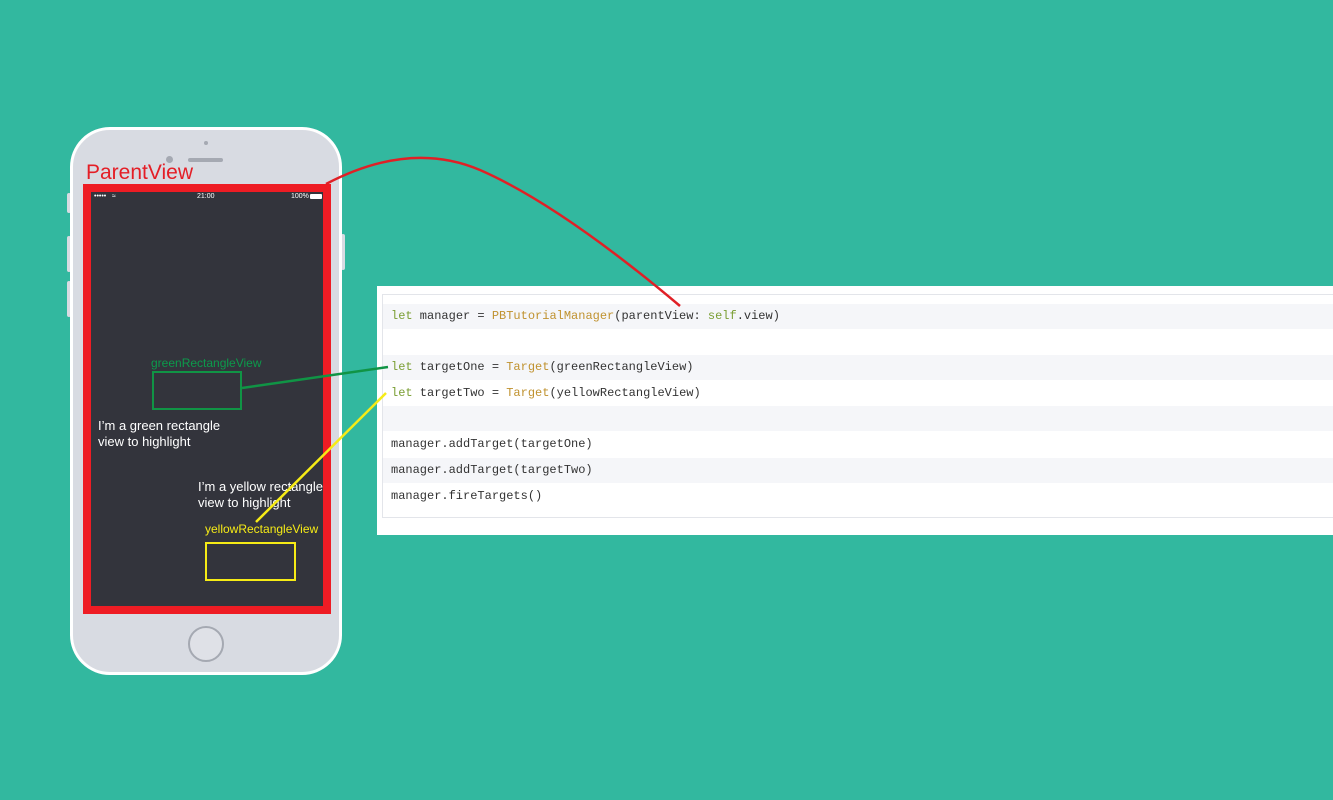  I want to click on parent-view-label: ParentView, so click(140, 172).